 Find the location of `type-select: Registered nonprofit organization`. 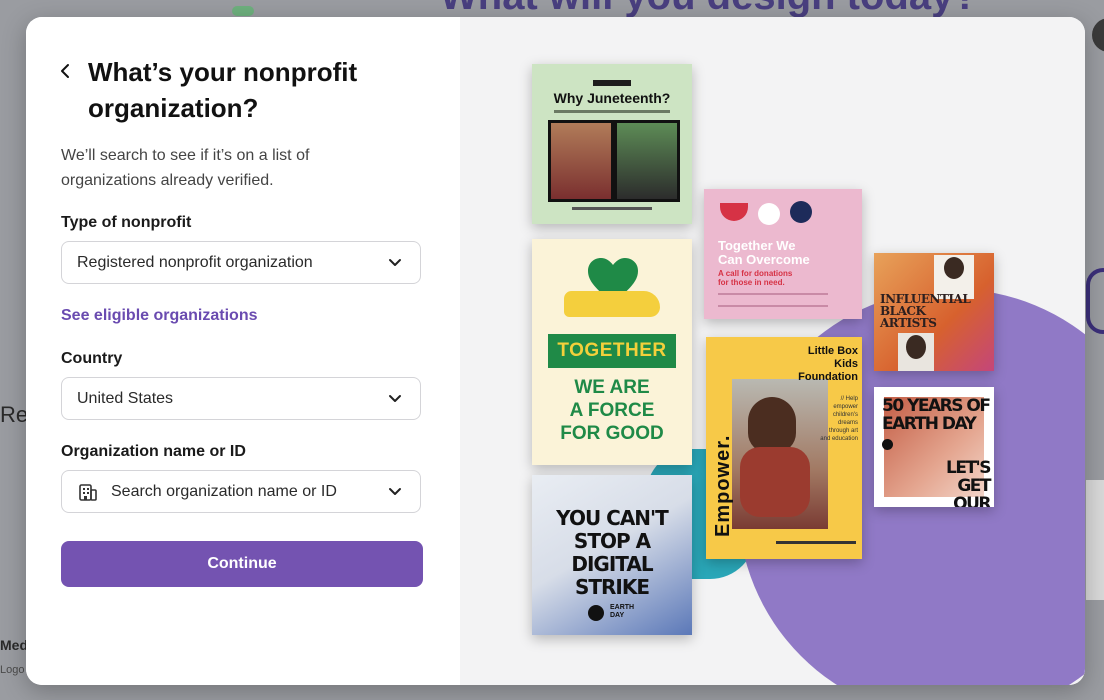

type-select: Registered nonprofit organization is located at coordinates (241, 262).